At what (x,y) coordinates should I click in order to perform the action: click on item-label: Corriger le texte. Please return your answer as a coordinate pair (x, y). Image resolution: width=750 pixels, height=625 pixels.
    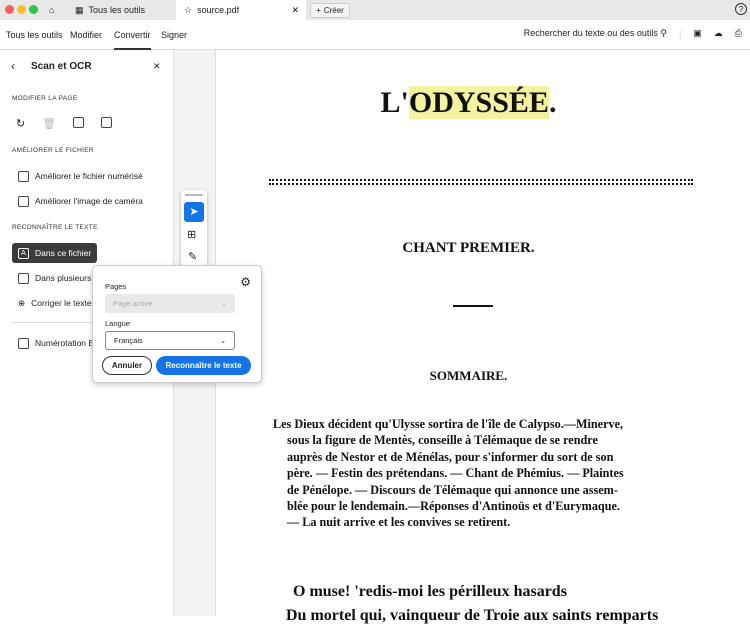
    Looking at the image, I should click on (61, 303).